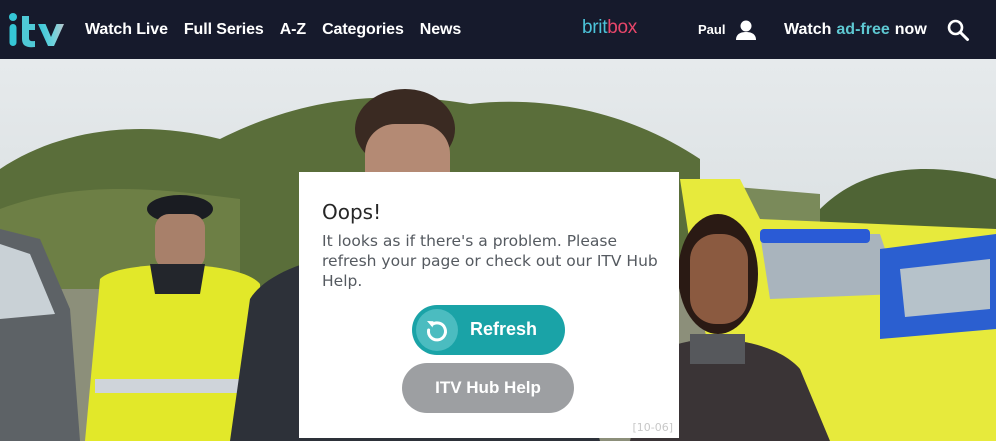 The image size is (996, 441). What do you see at coordinates (293, 30) in the screenshot?
I see `nav-a-z: A-Z` at bounding box center [293, 30].